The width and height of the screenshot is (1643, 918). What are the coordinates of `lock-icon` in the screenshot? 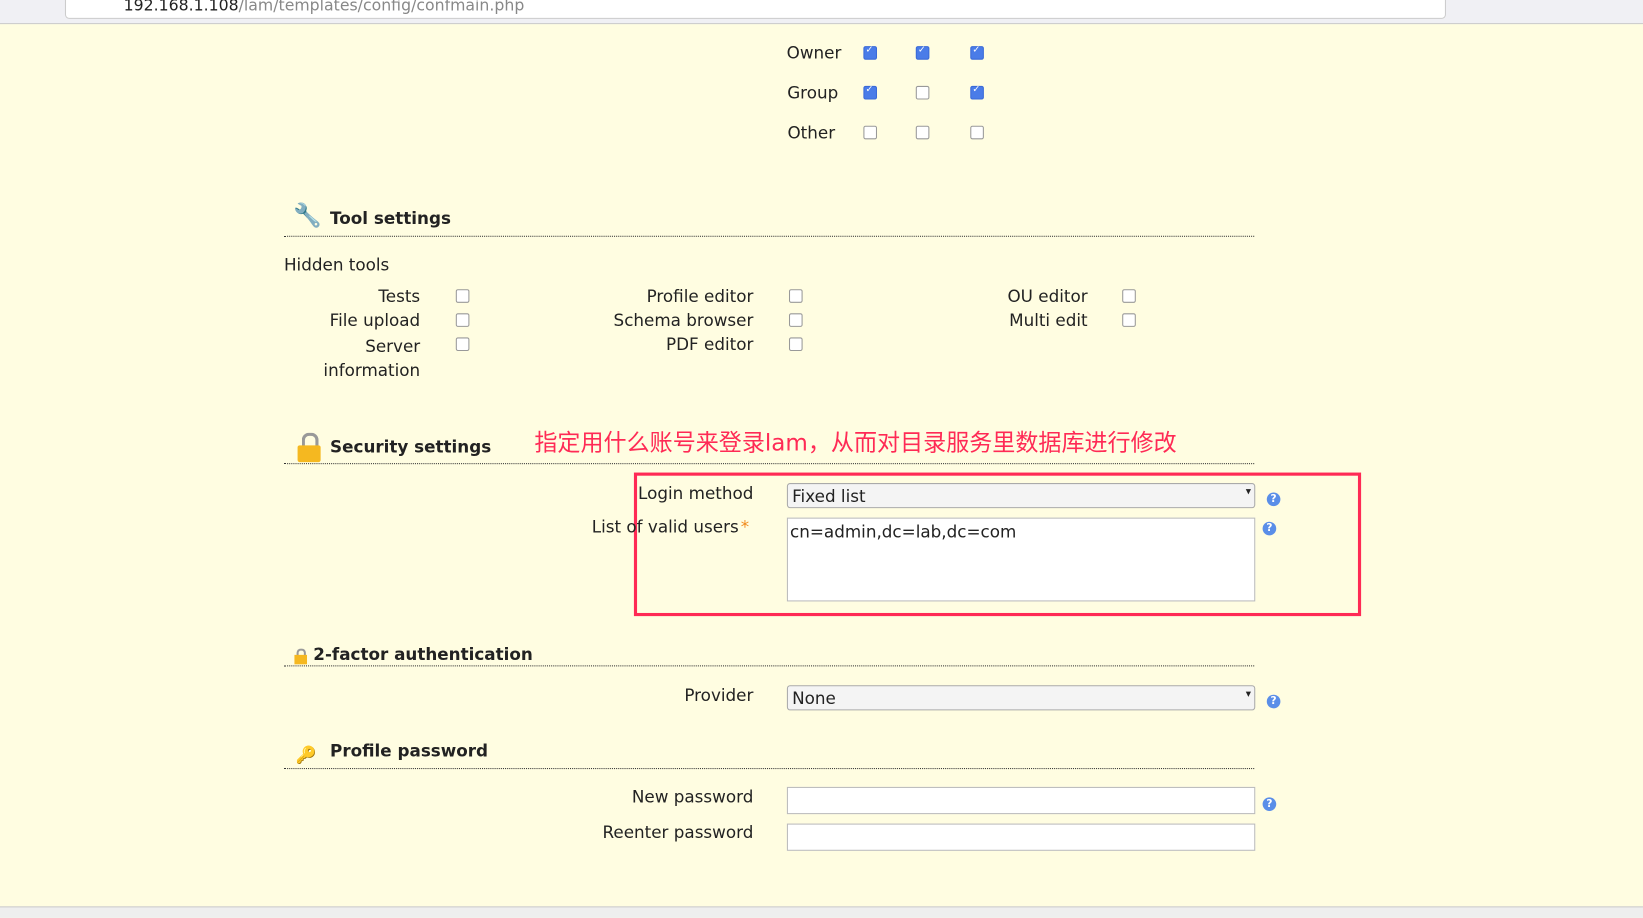 It's located at (309, 447).